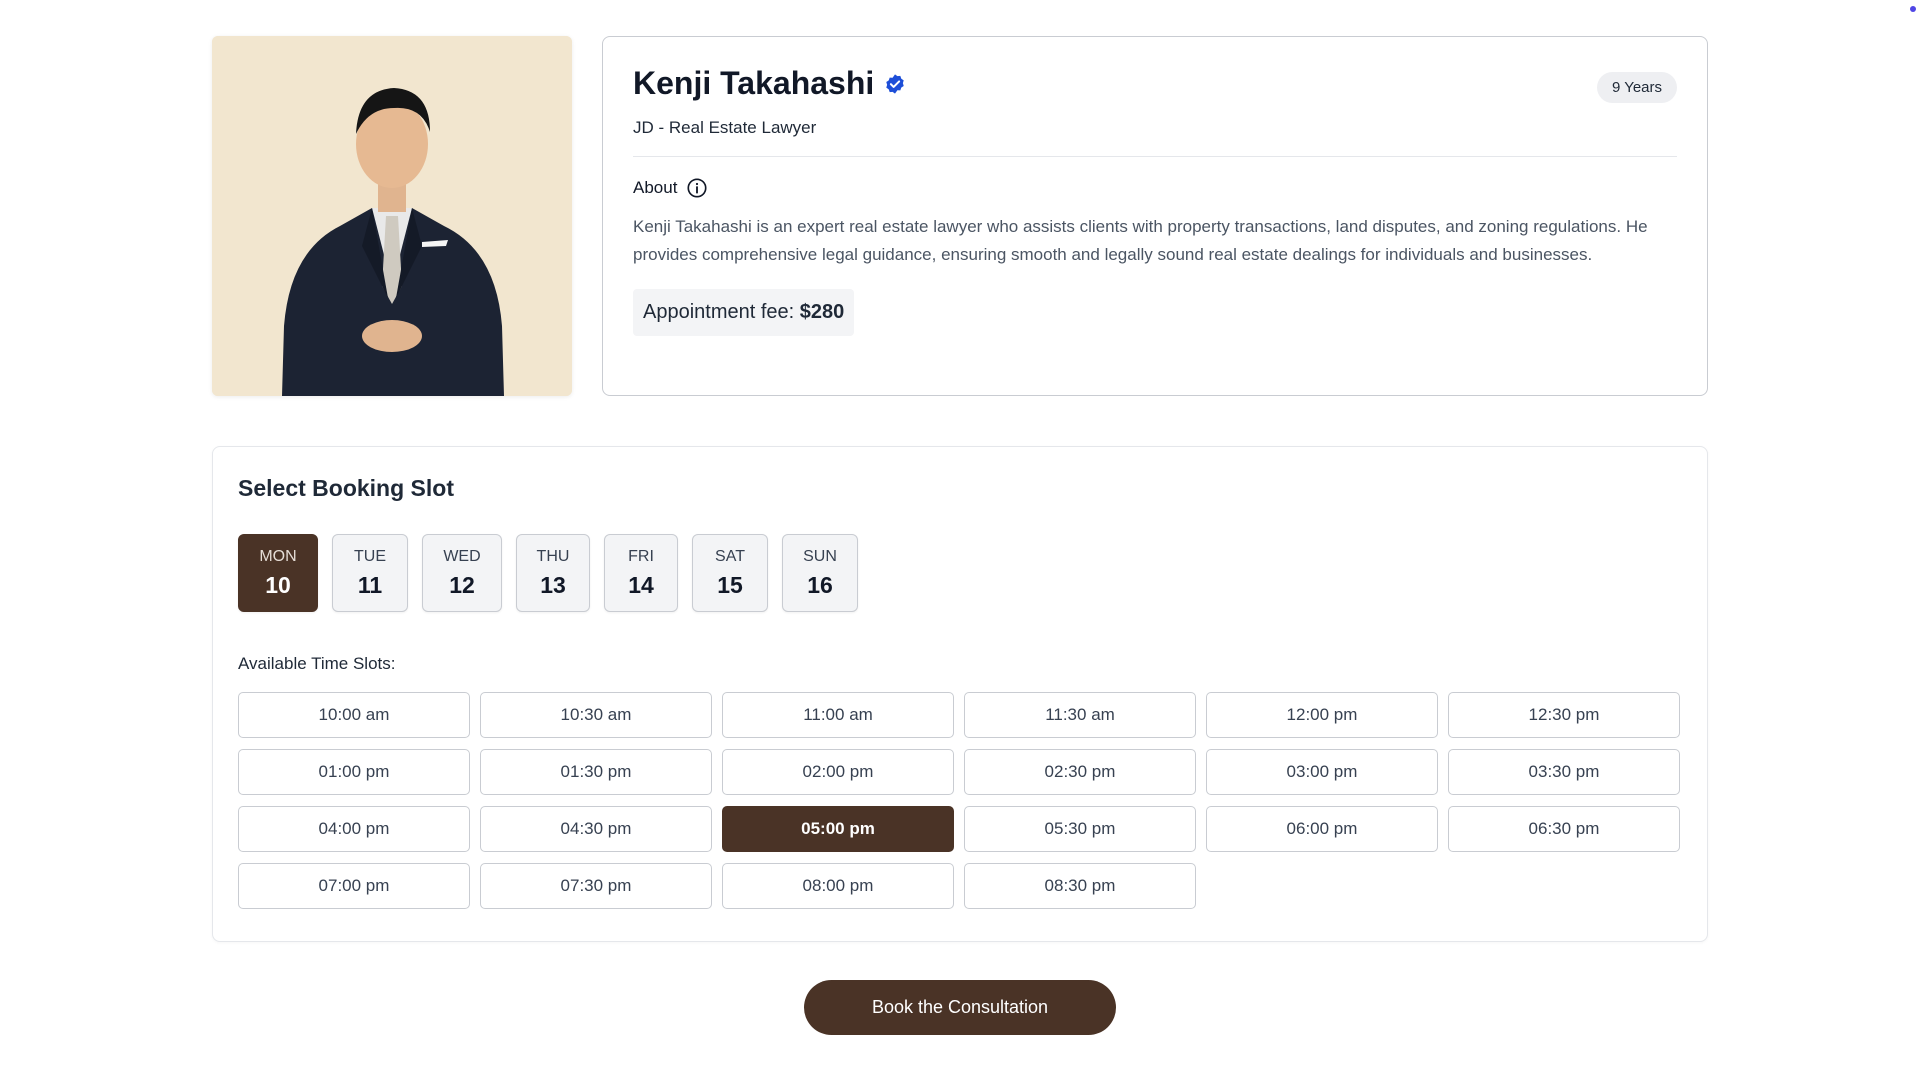 The image size is (1920, 1080). What do you see at coordinates (655, 187) in the screenshot?
I see `about-label: About` at bounding box center [655, 187].